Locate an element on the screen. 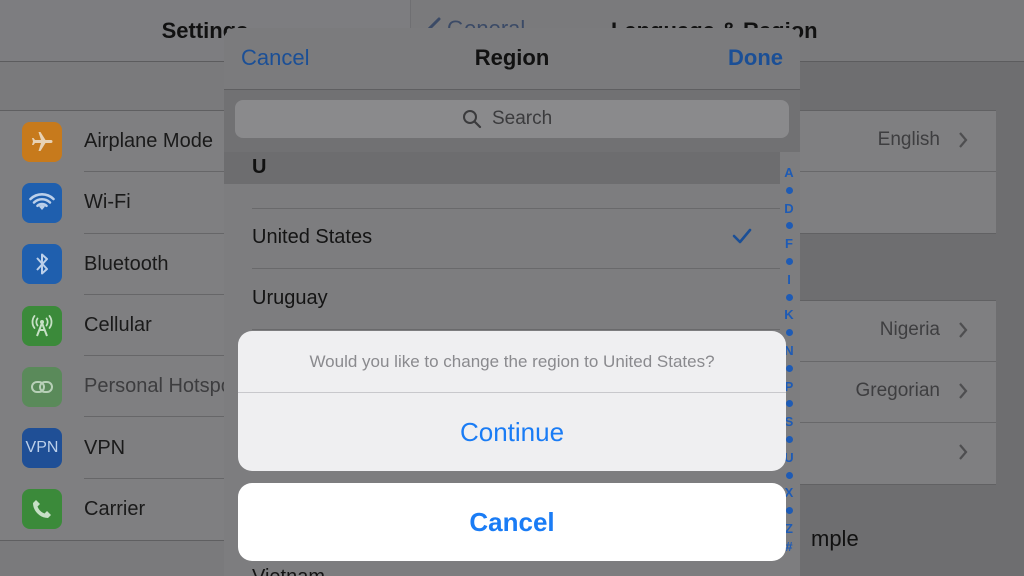  index-letter: # is located at coordinates (788, 547).